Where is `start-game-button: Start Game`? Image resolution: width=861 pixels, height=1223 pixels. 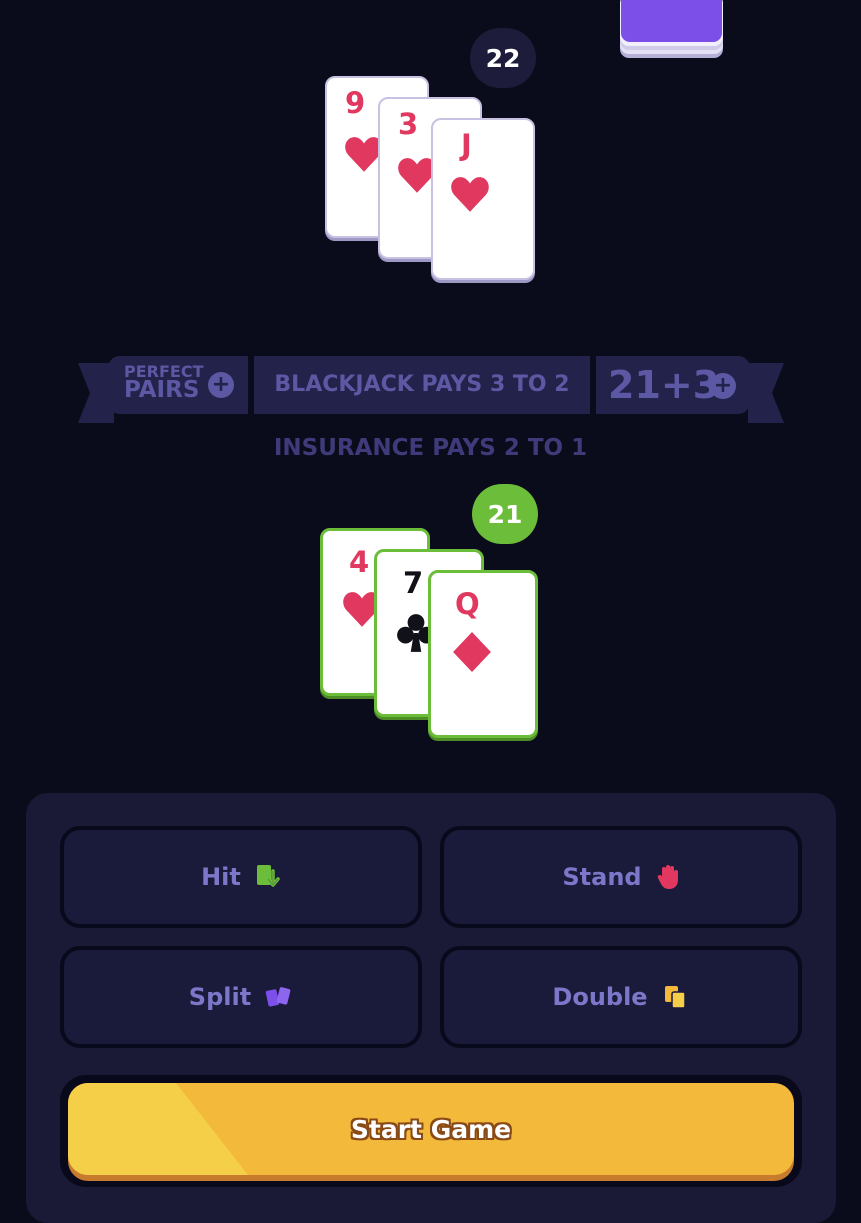 start-game-button: Start Game is located at coordinates (431, 1129).